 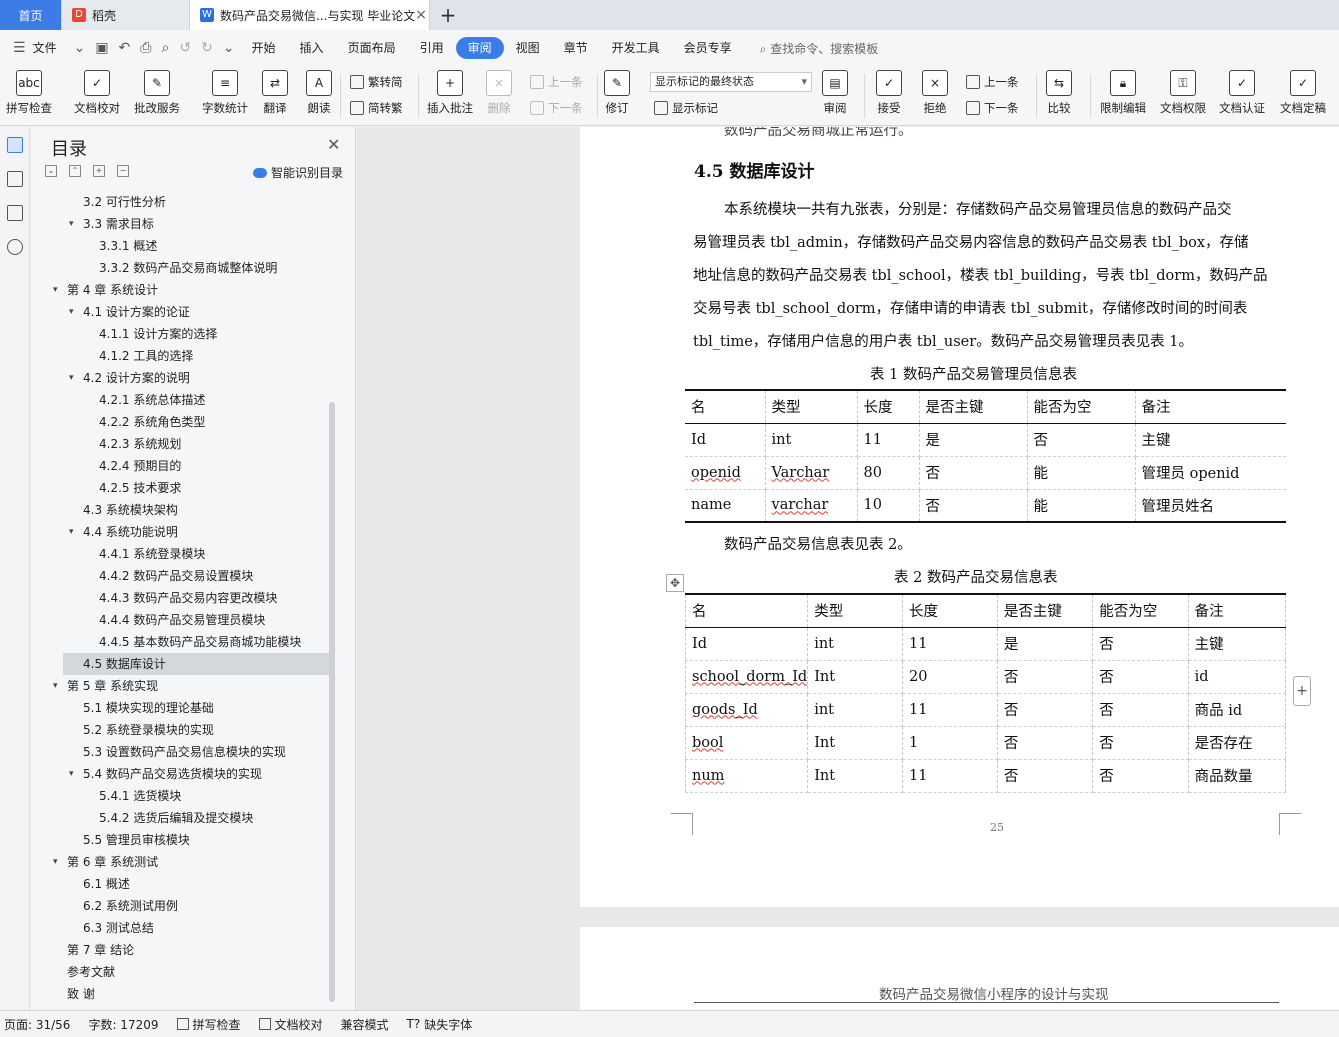 I want to click on menu-chapter: 章节, so click(x=576, y=48).